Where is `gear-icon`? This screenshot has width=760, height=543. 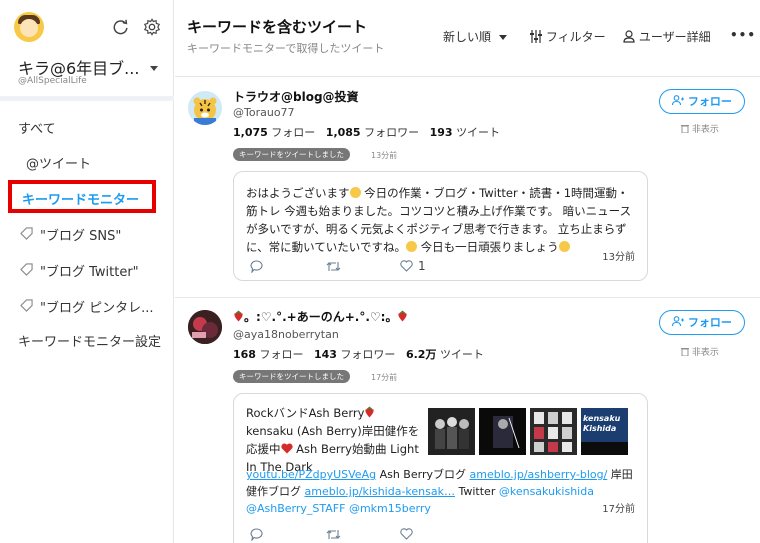
gear-icon is located at coordinates (152, 27).